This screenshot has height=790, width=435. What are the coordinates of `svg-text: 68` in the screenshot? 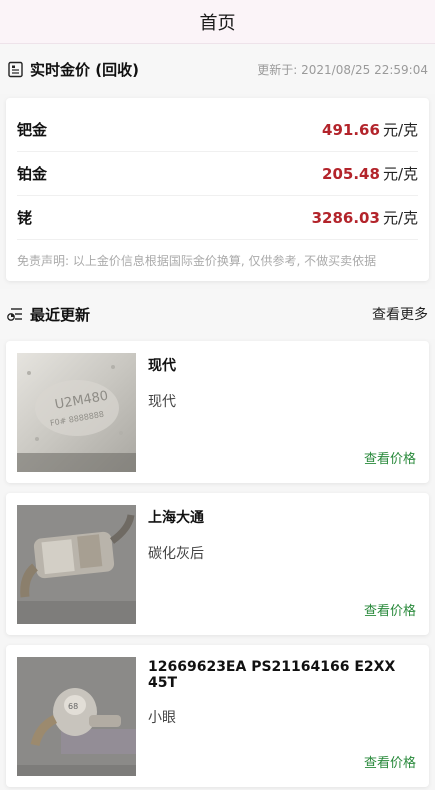 It's located at (73, 706).